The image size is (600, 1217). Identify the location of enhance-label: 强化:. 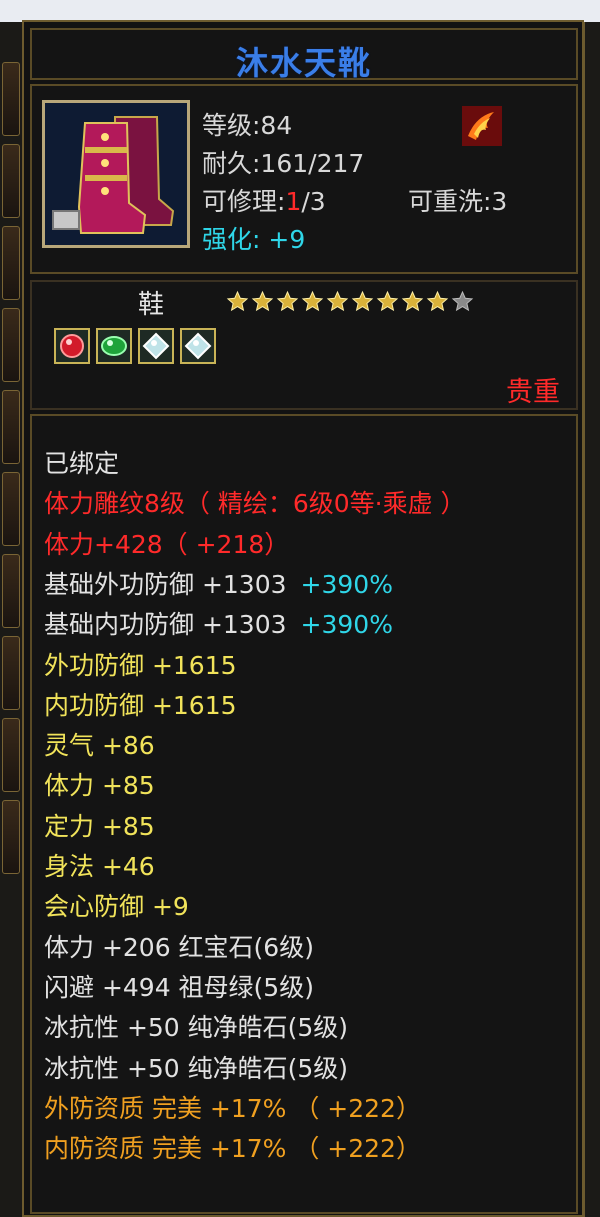
(231, 239).